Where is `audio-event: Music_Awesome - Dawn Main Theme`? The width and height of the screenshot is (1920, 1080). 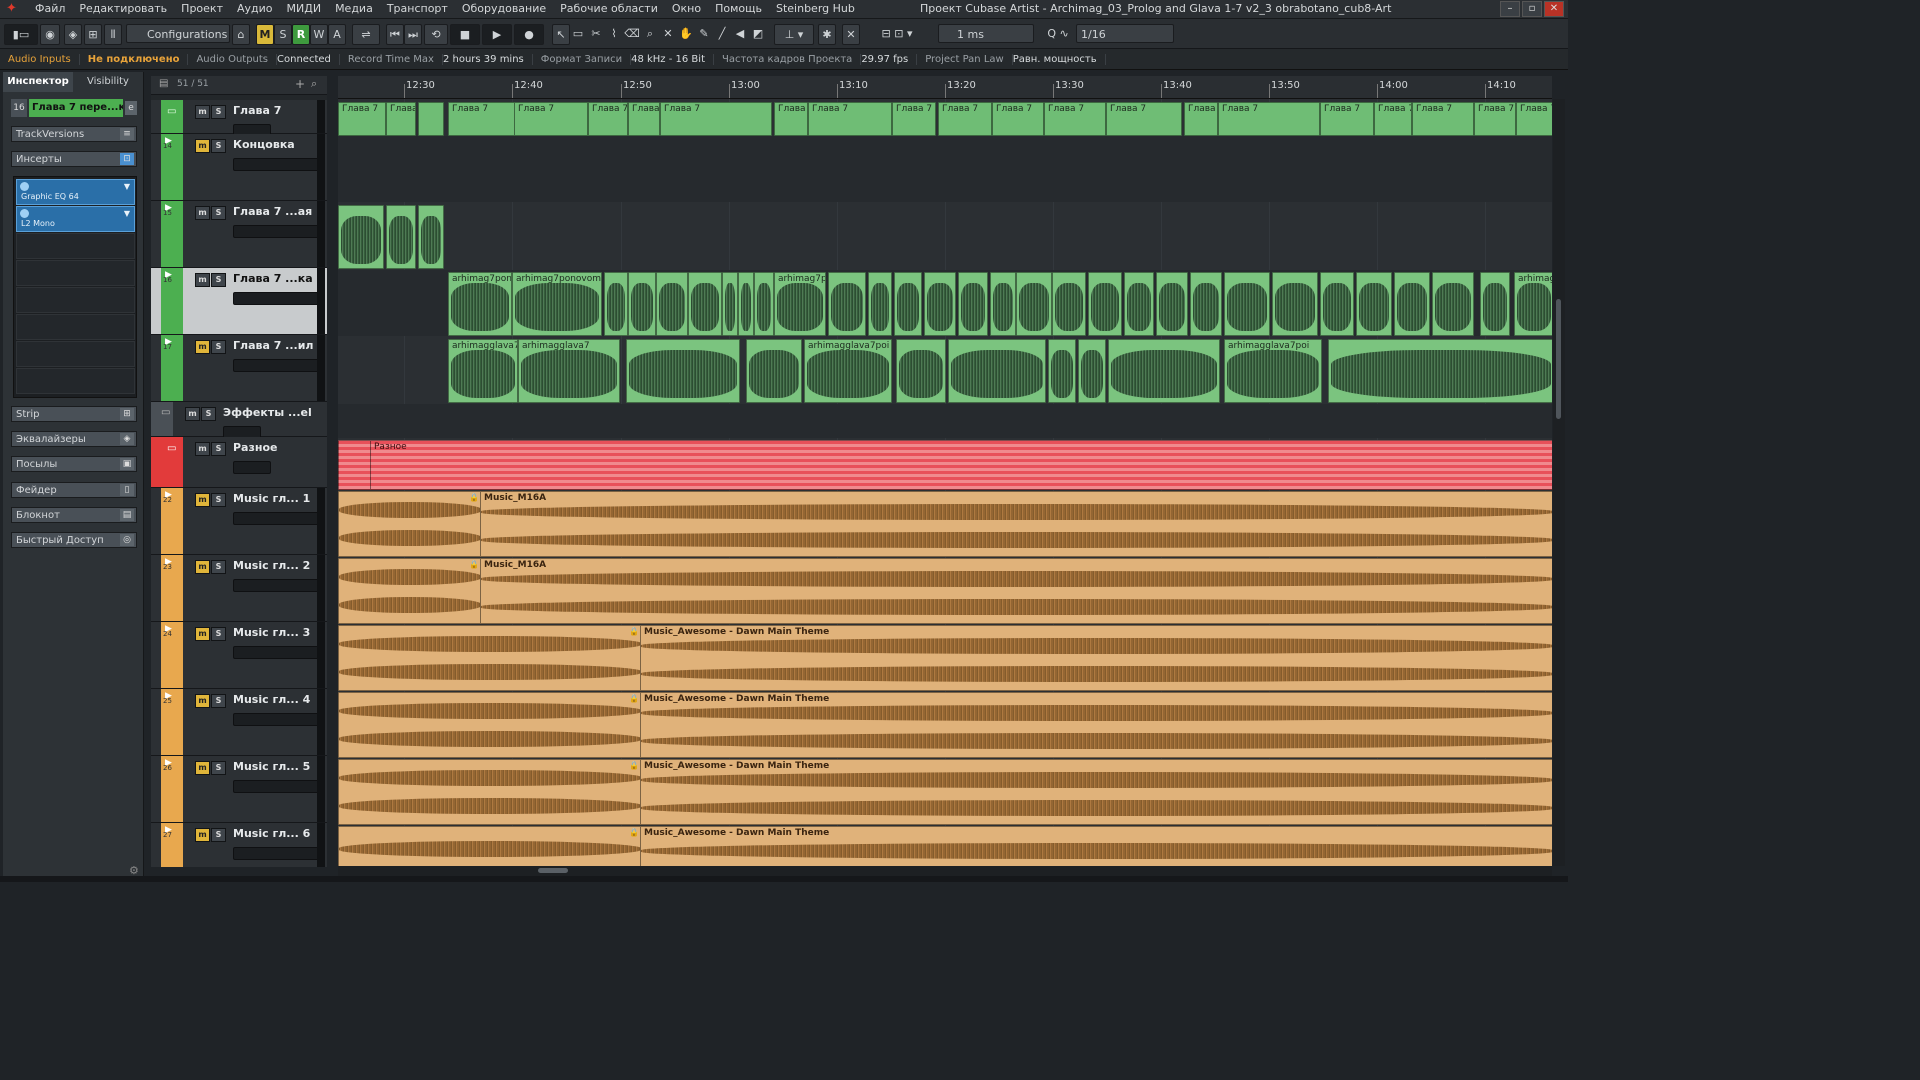
audio-event: Music_Awesome - Dawn Main Theme is located at coordinates (1096, 725).